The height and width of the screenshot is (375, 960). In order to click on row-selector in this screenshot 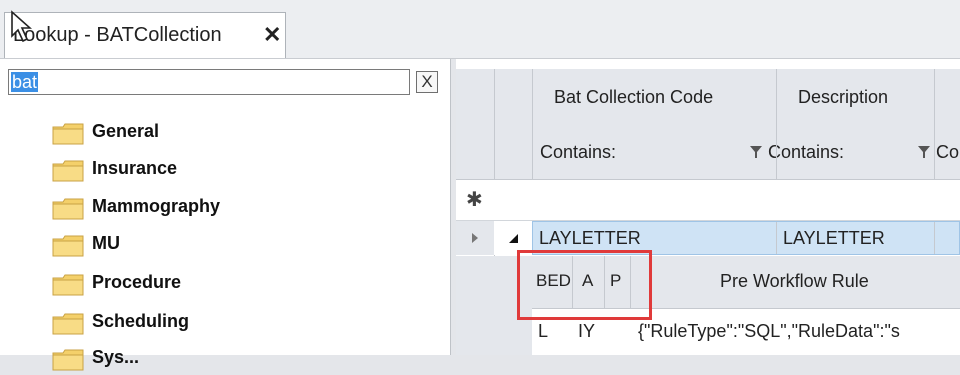, I will do `click(475, 238)`.